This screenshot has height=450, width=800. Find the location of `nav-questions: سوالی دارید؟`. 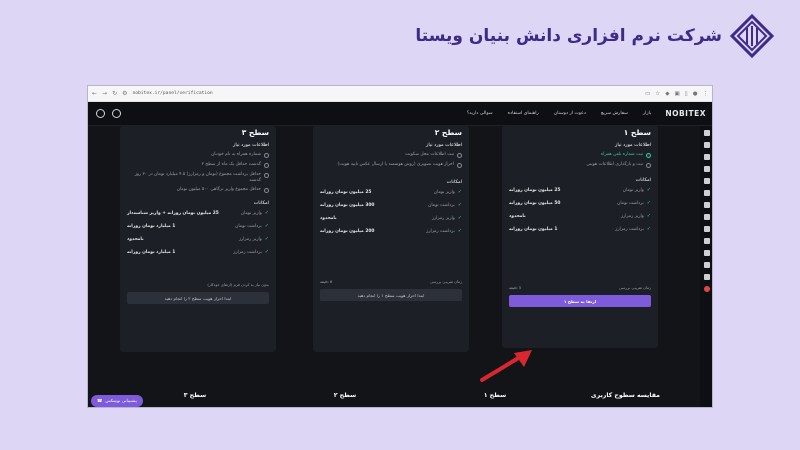

nav-questions: سوالی دارید؟ is located at coordinates (480, 113).